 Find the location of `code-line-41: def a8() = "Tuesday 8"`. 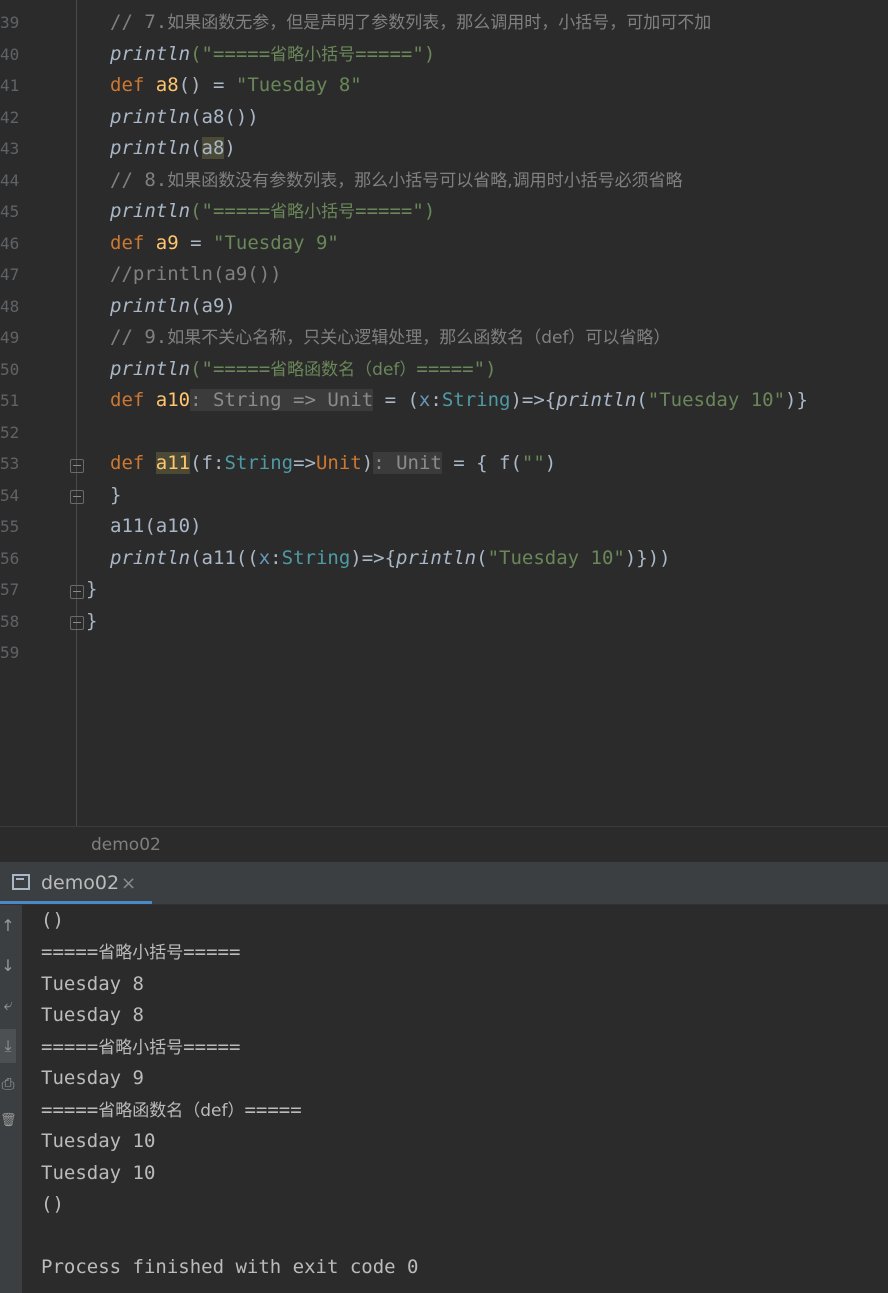

code-line-41: def a8() = "Tuesday 8" is located at coordinates (236, 85).